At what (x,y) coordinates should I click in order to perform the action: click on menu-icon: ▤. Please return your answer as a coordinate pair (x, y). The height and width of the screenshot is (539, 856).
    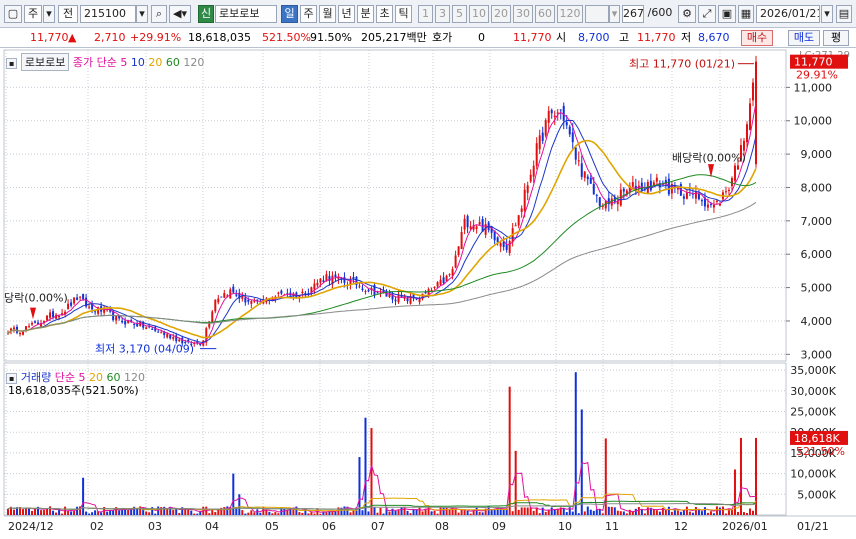
    Looking at the image, I should click on (844, 14).